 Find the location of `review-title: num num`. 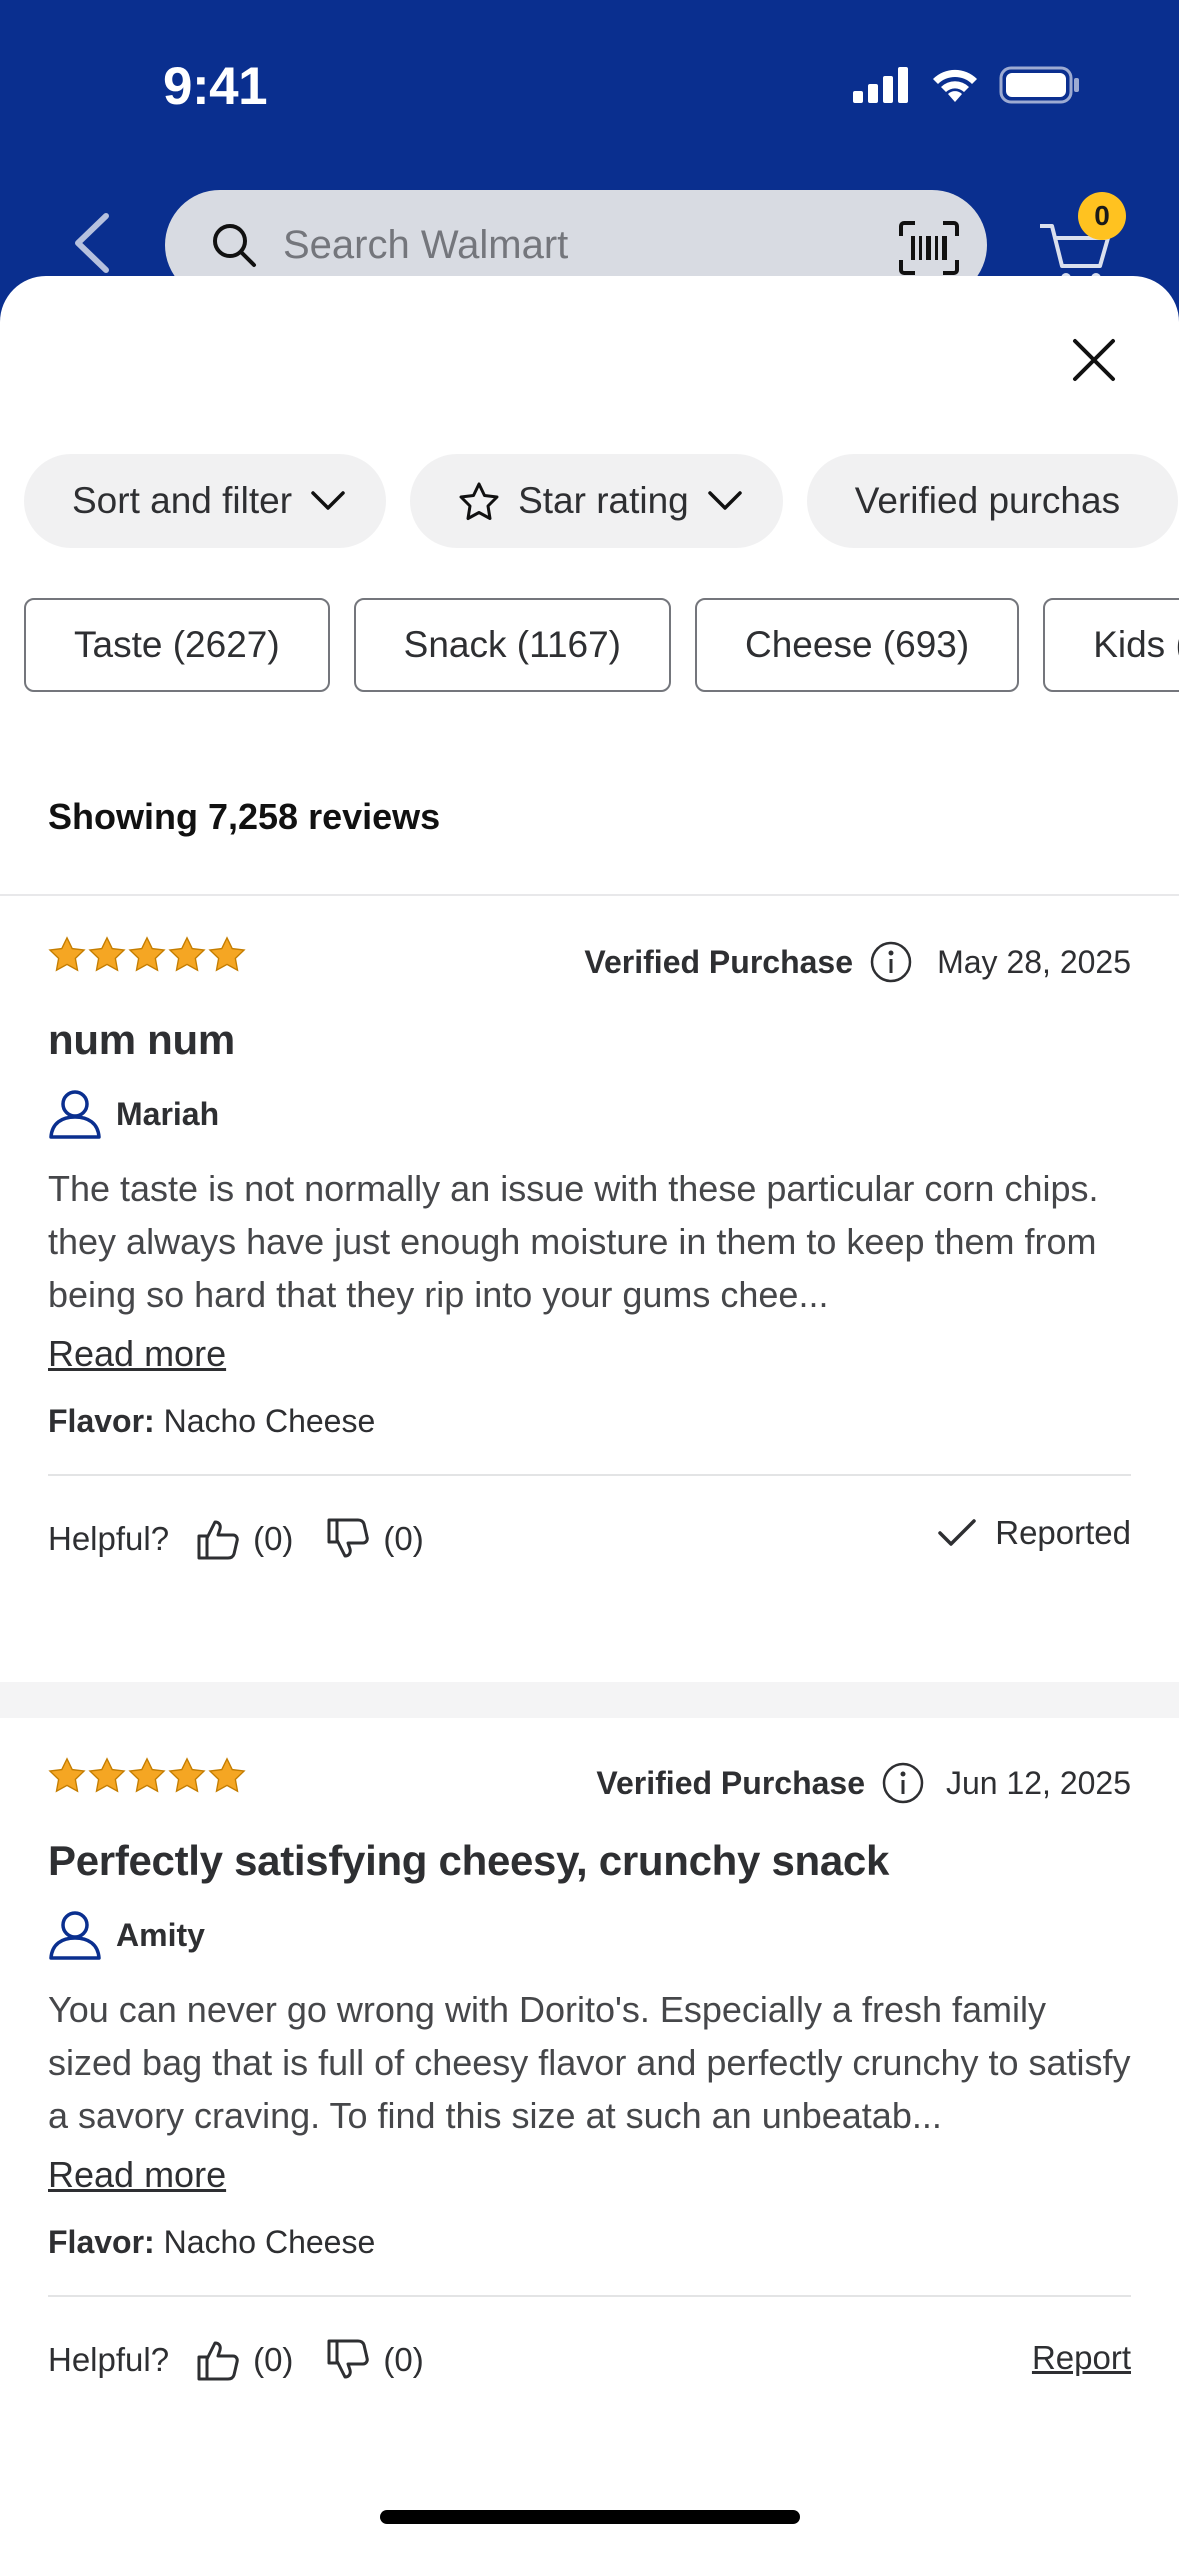

review-title: num num is located at coordinates (141, 1039).